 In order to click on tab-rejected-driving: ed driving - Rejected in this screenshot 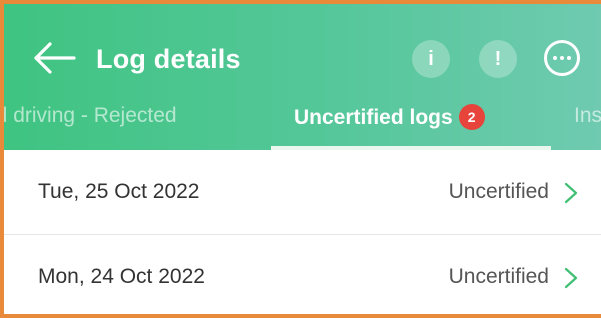, I will do `click(90, 116)`.